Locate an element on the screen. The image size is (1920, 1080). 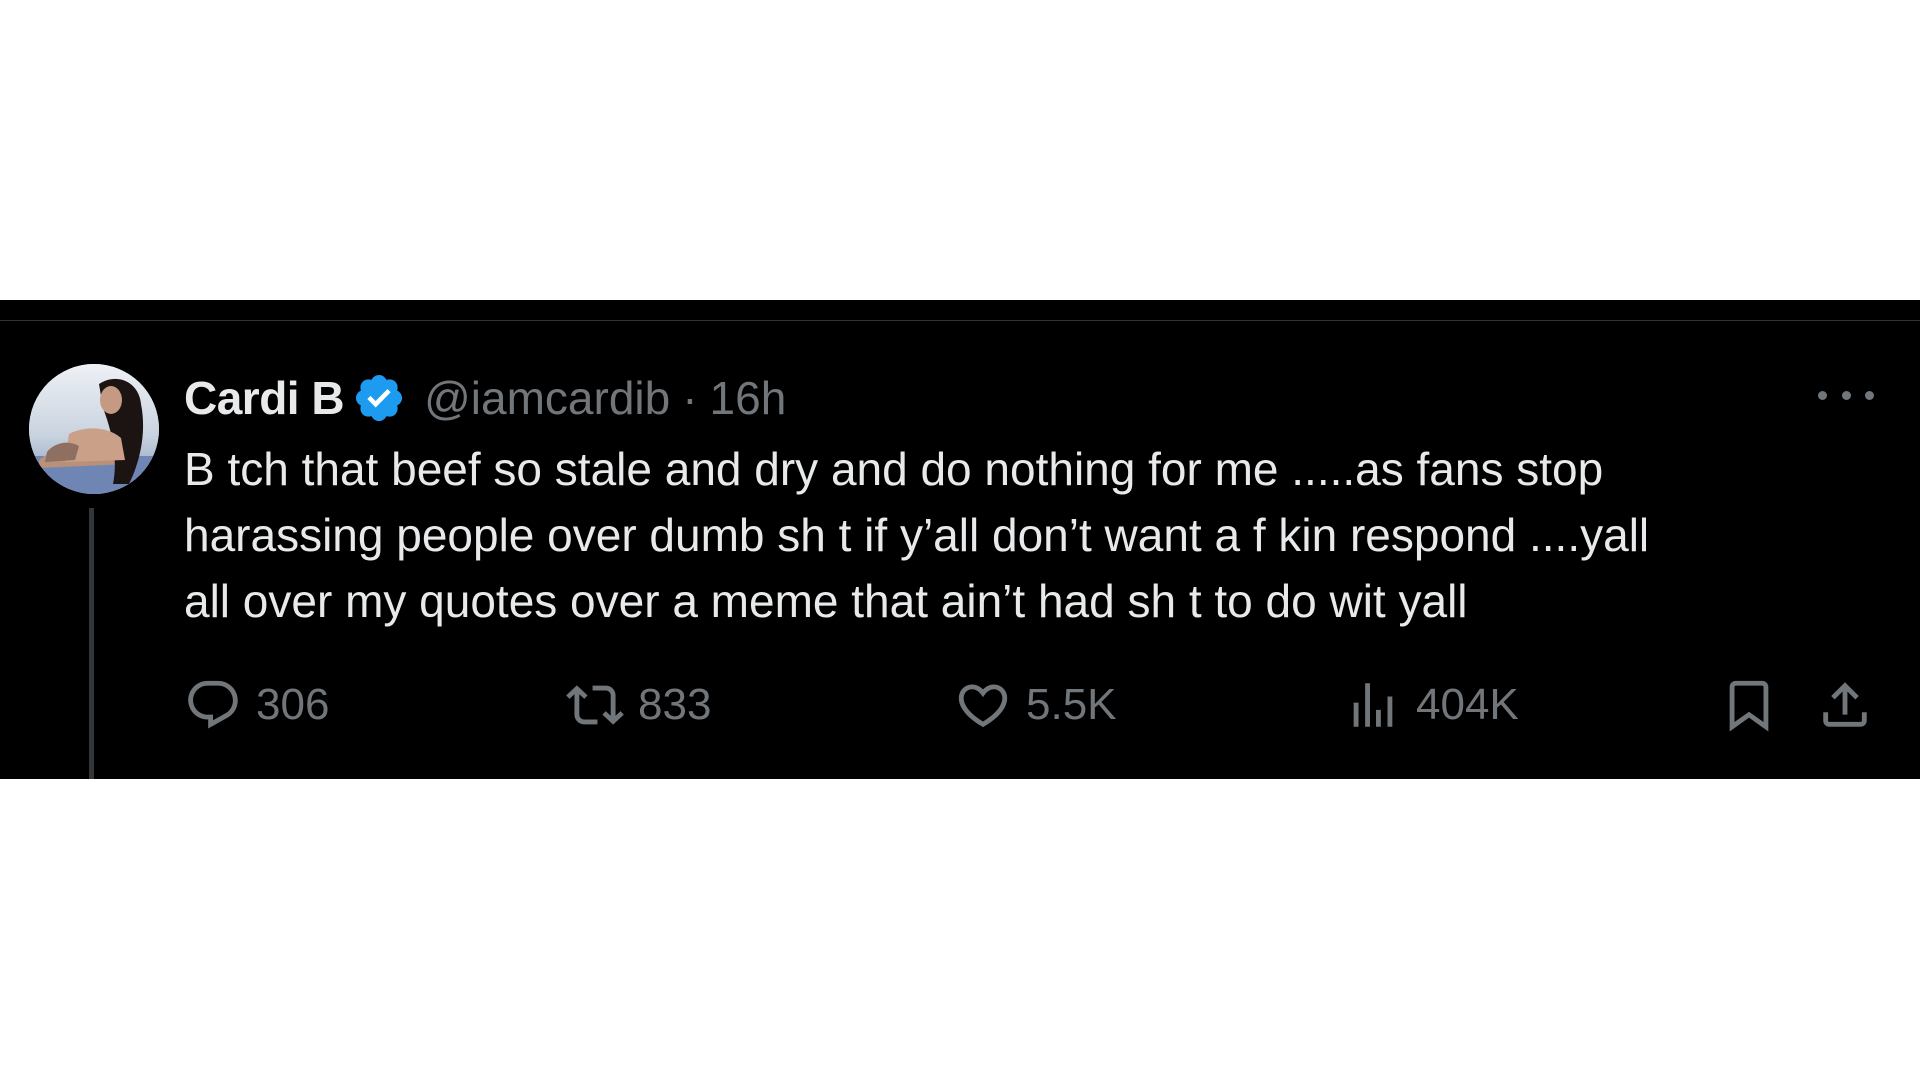
tweet-header: Cardi B @iamcardib · 16h is located at coordinates (485, 398).